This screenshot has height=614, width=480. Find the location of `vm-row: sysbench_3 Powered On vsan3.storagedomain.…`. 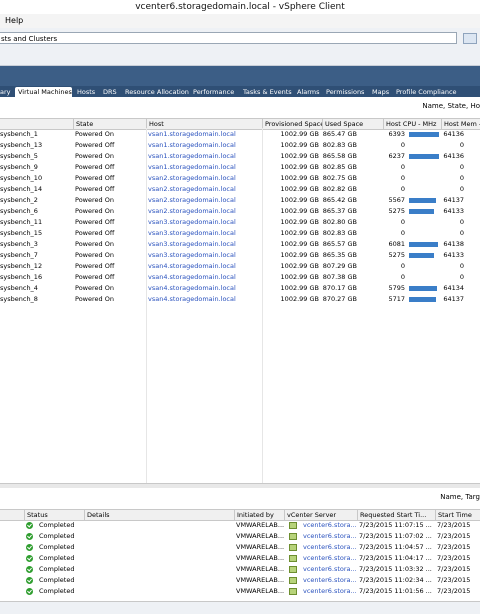

vm-row: sysbench_3 Powered On vsan3.storagedomain.… is located at coordinates (240, 244).